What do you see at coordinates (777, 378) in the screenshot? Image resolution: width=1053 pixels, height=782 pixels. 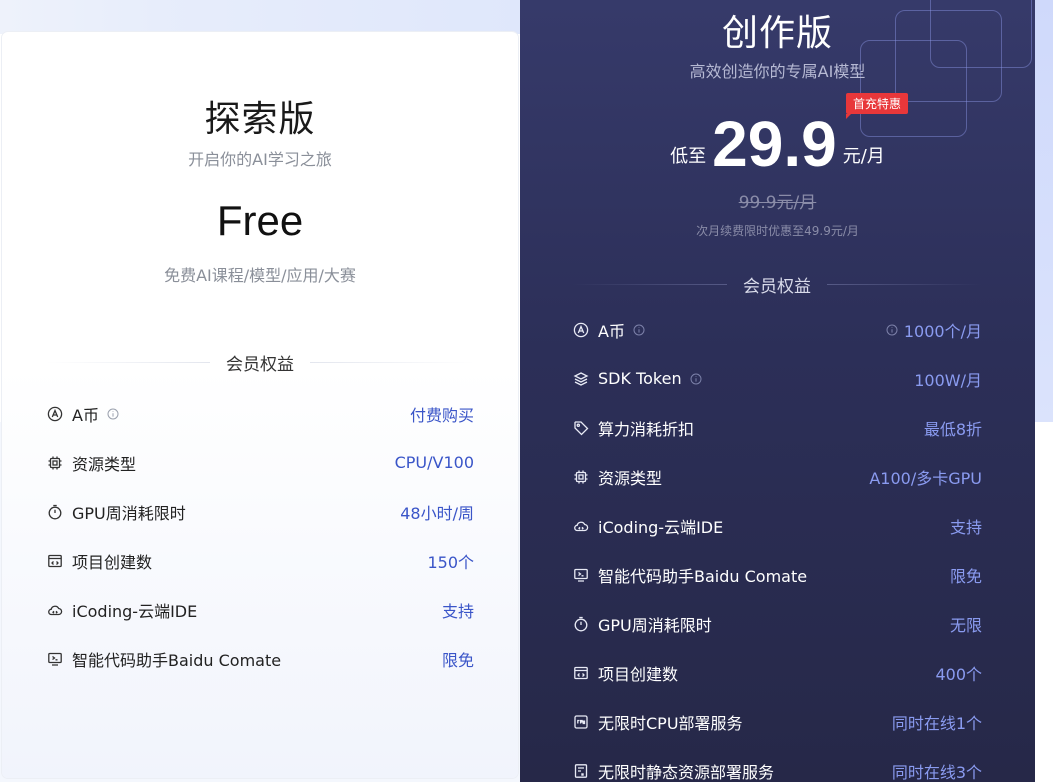 I see `benefit-row: SDK Token 100W/月` at bounding box center [777, 378].